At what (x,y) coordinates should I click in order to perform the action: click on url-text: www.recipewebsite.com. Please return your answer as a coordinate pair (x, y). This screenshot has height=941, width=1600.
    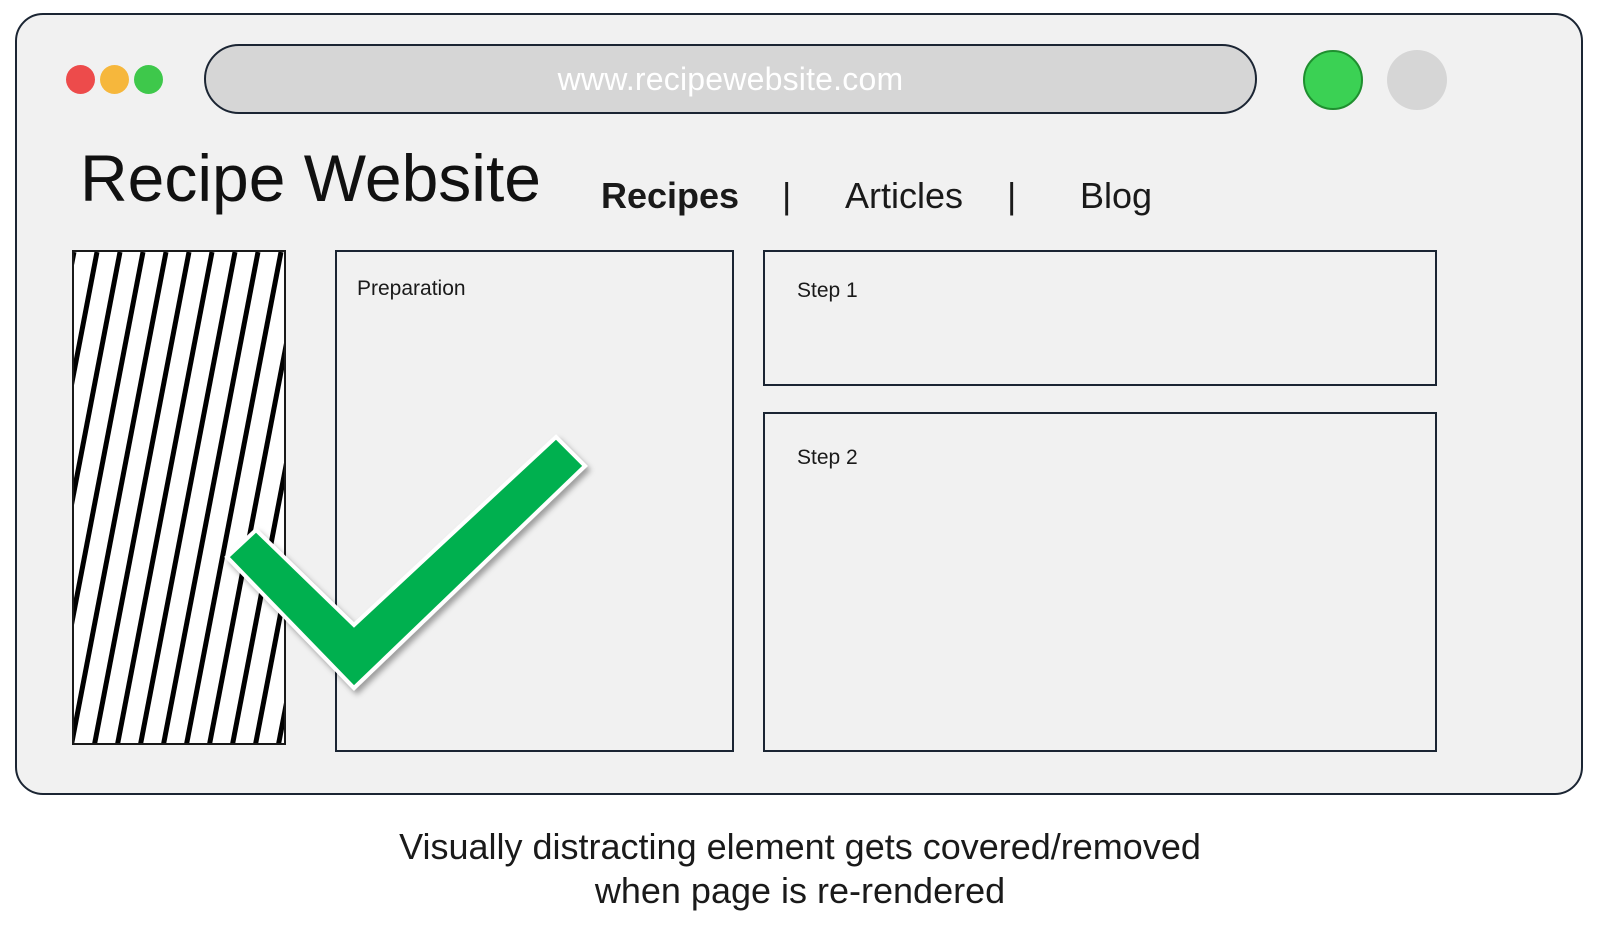
    Looking at the image, I should click on (730, 78).